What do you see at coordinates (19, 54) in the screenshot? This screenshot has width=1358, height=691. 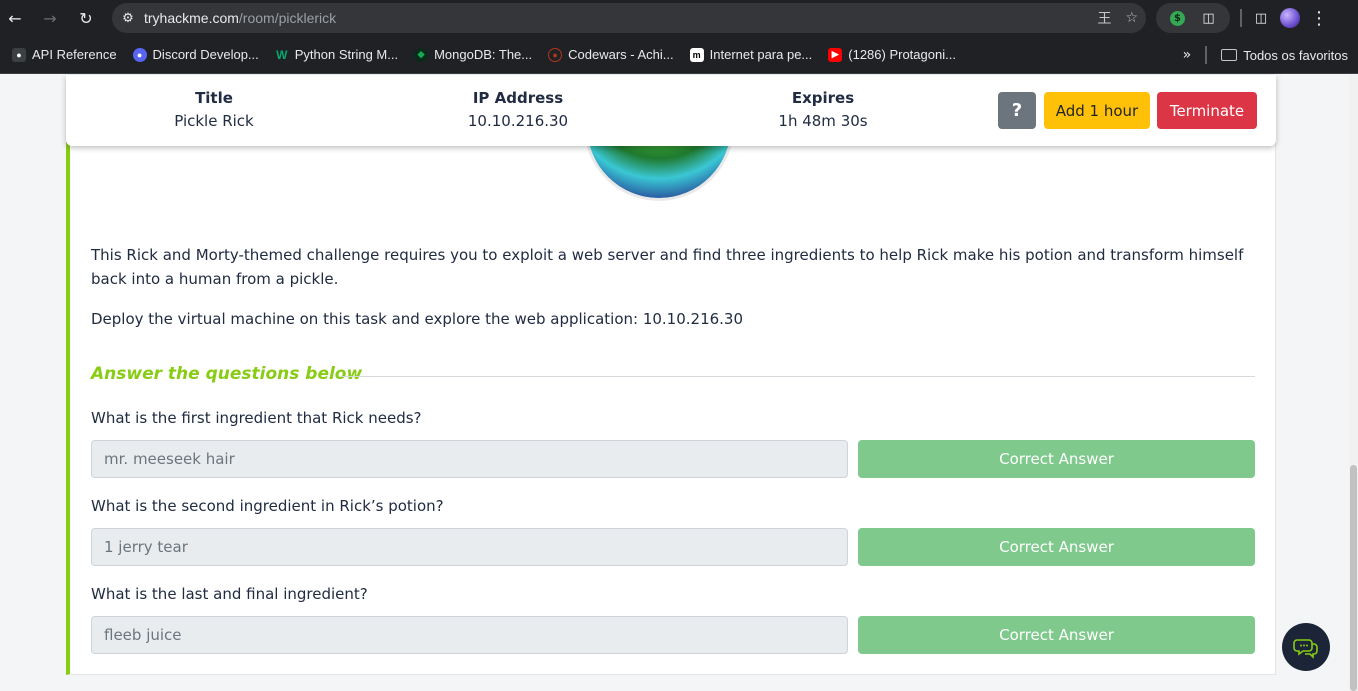 I see `api-icon: ●` at bounding box center [19, 54].